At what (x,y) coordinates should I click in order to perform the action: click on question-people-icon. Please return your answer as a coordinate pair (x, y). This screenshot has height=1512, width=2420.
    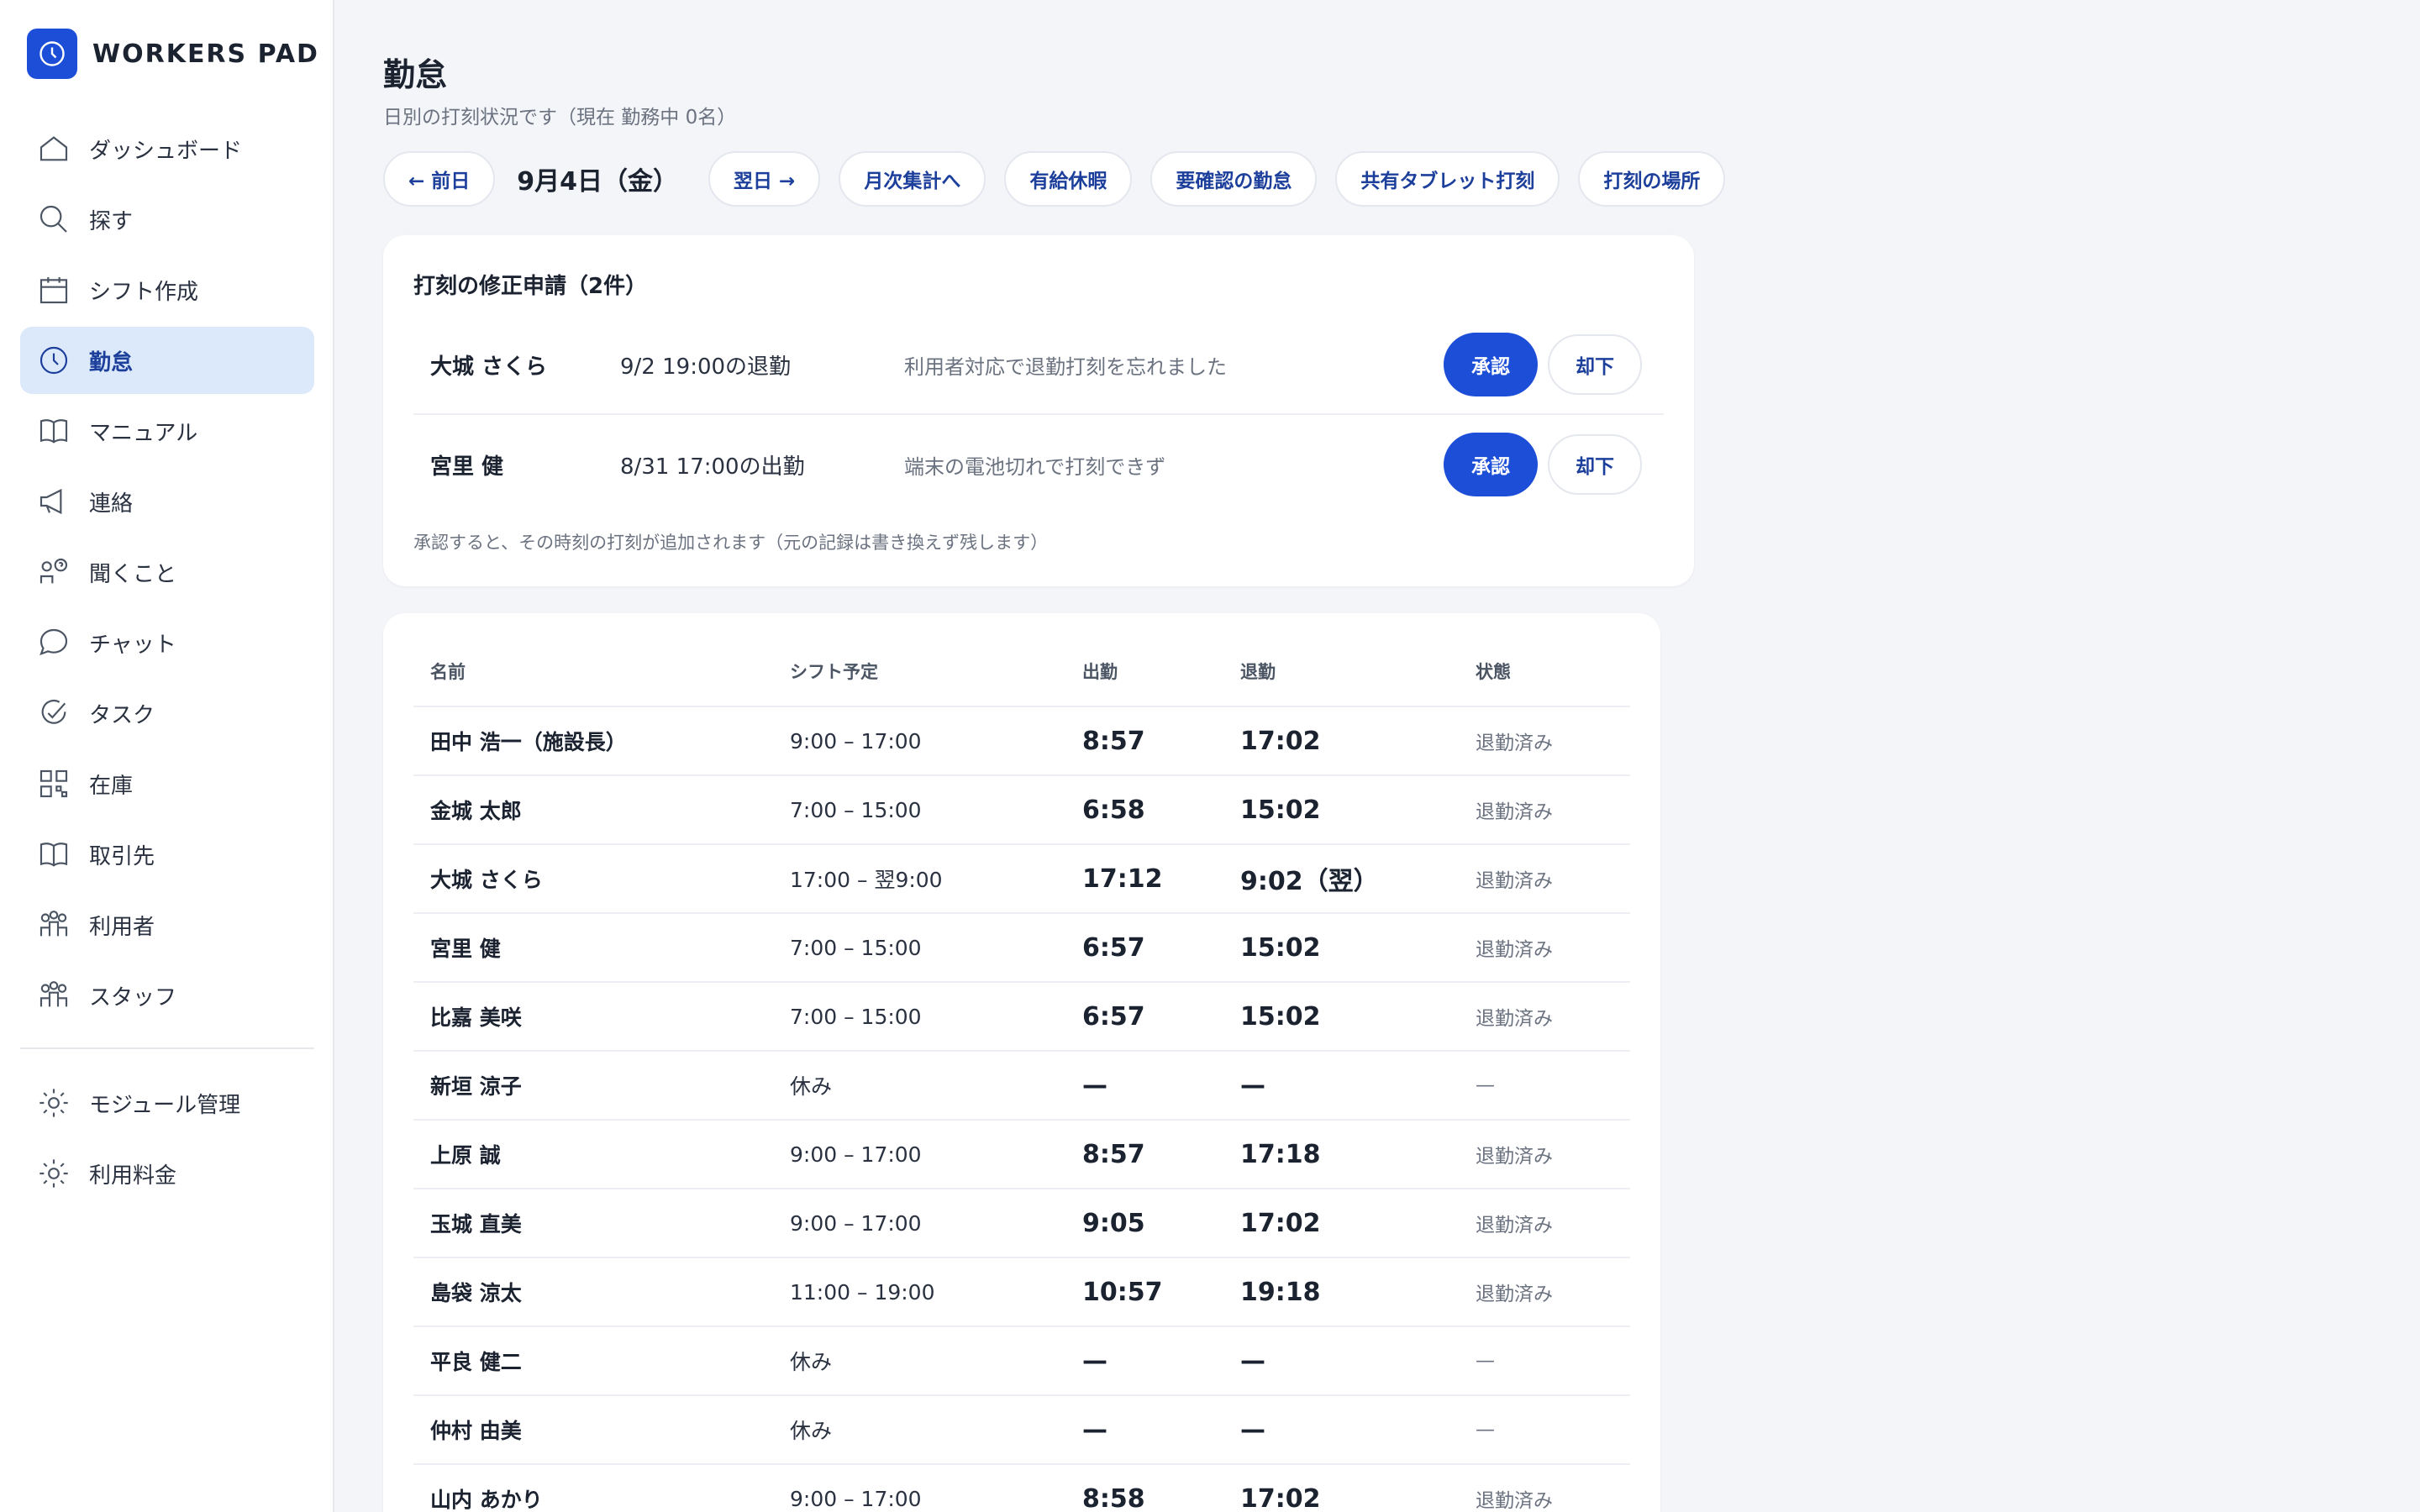
    Looking at the image, I should click on (53, 572).